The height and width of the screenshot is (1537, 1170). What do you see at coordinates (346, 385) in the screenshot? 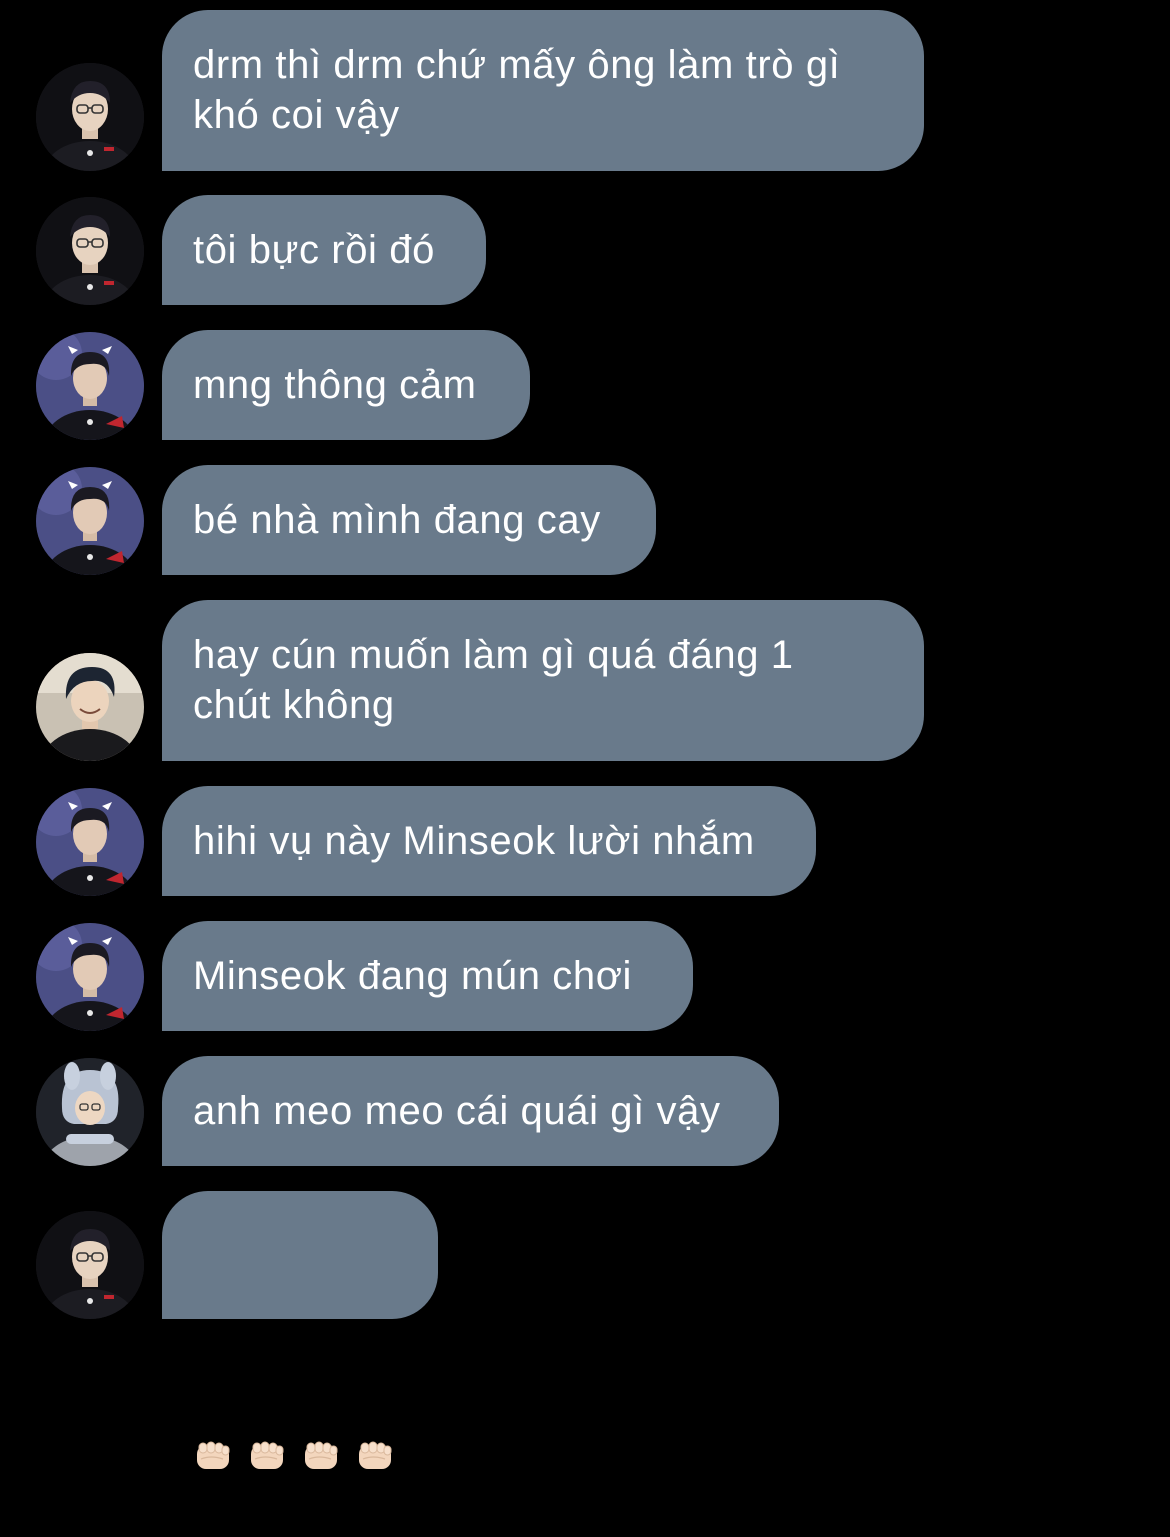
I see `message-bubble: mng thông cảm` at bounding box center [346, 385].